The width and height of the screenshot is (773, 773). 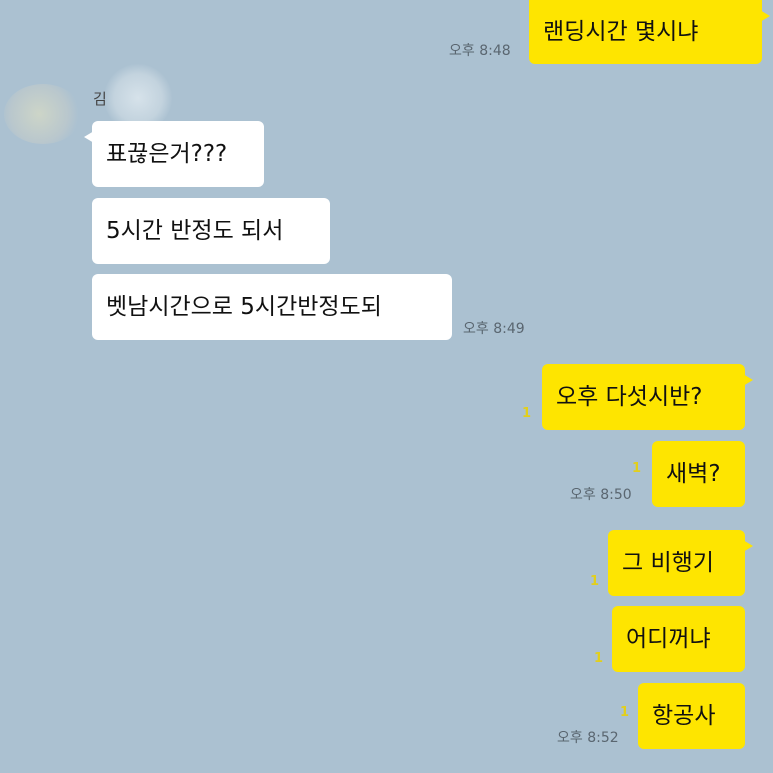 I want to click on sender-name: 김, so click(x=100, y=99).